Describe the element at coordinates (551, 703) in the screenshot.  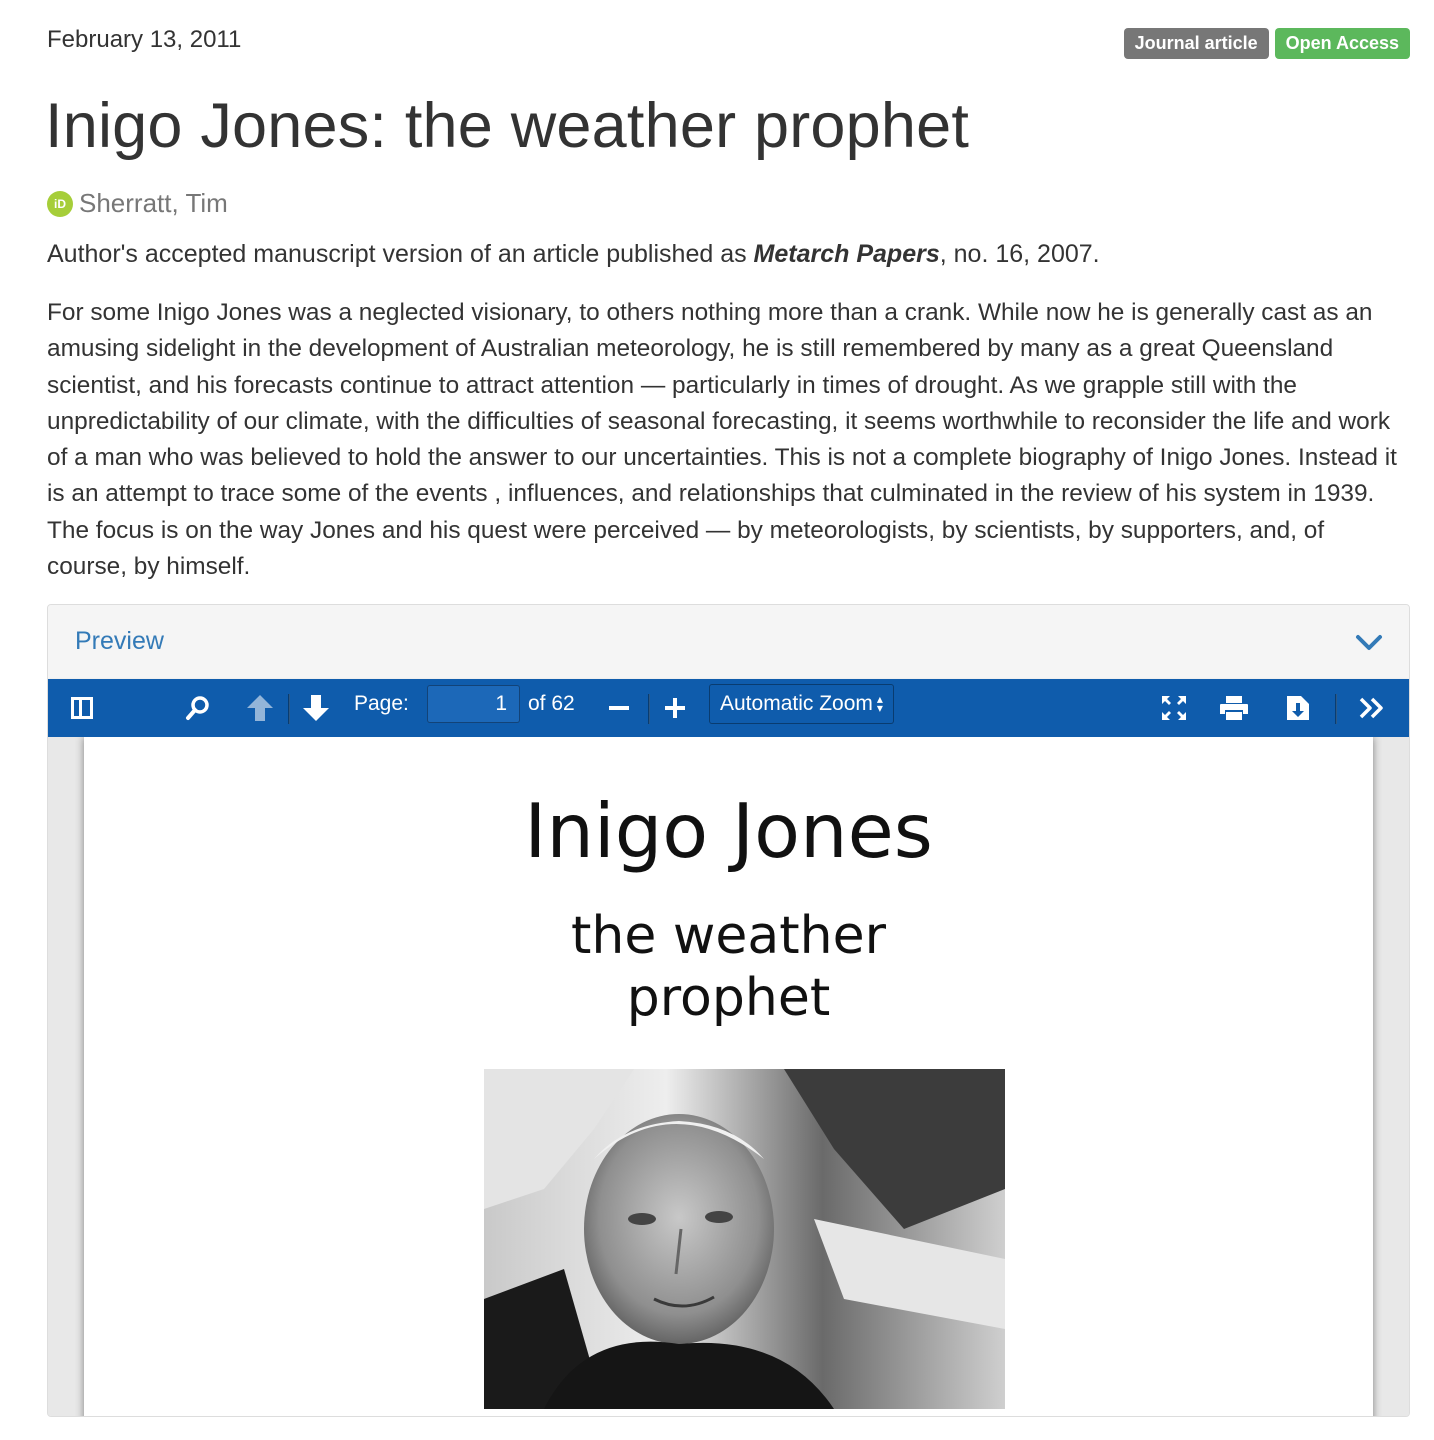
I see `page-total: of 62` at that location.